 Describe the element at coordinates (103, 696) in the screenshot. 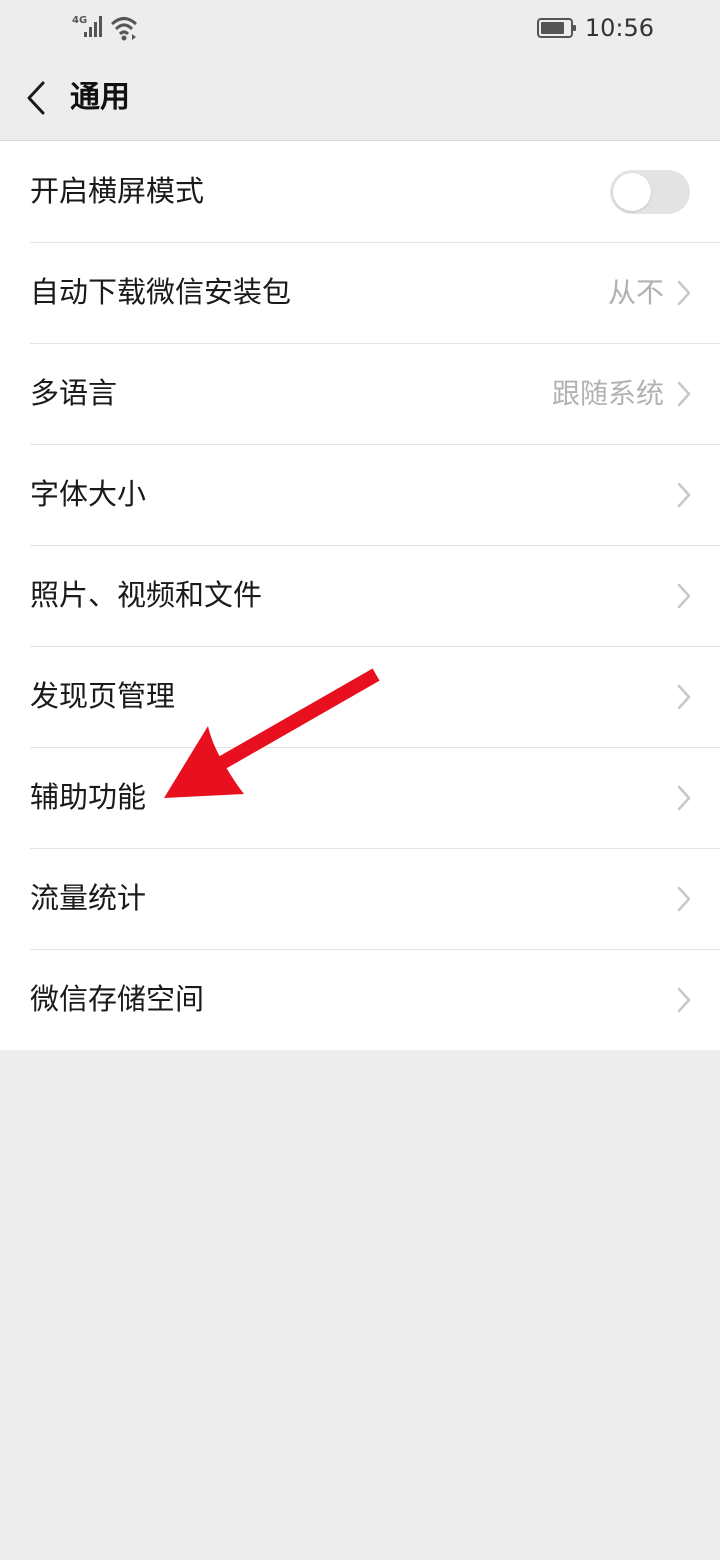

I see `setting-label: 发现页管理` at that location.